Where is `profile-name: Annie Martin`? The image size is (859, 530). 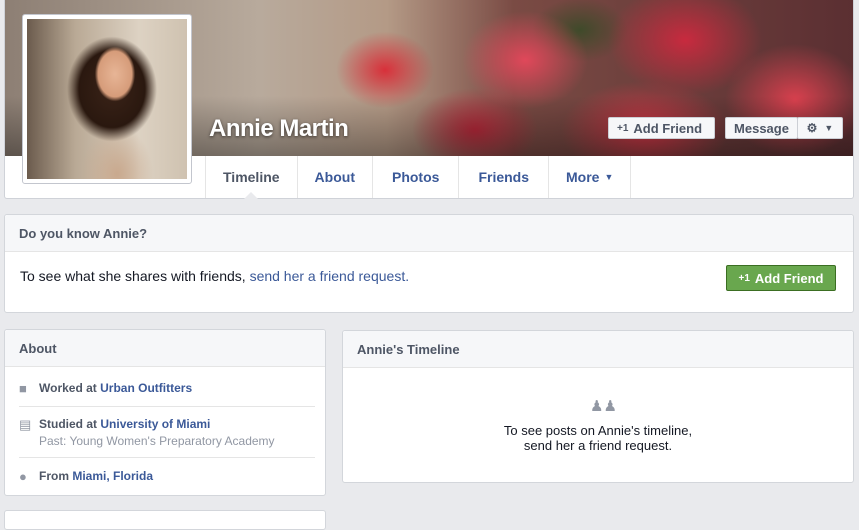 profile-name: Annie Martin is located at coordinates (279, 129).